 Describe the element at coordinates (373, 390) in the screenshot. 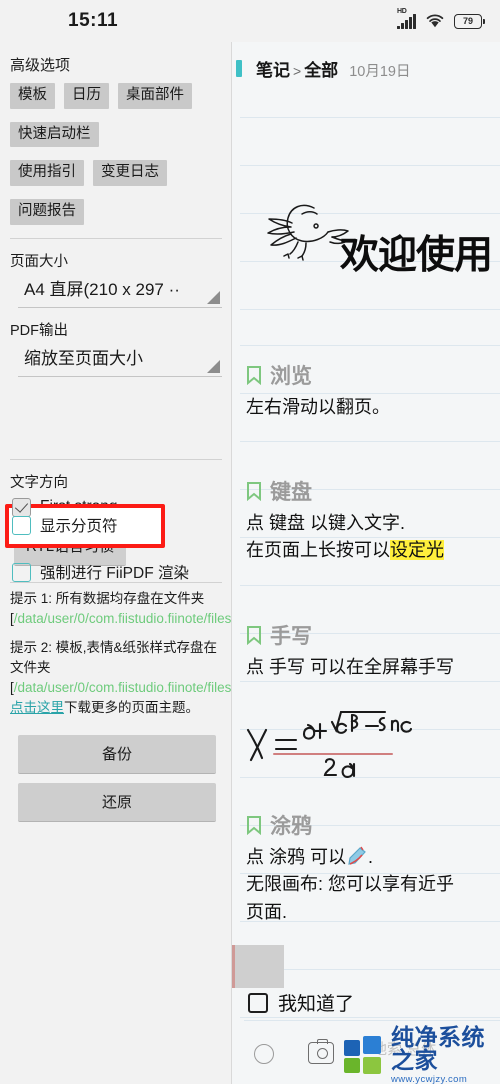

I see `note-section-browse: 浏览 左右滑动以翻页。` at that location.